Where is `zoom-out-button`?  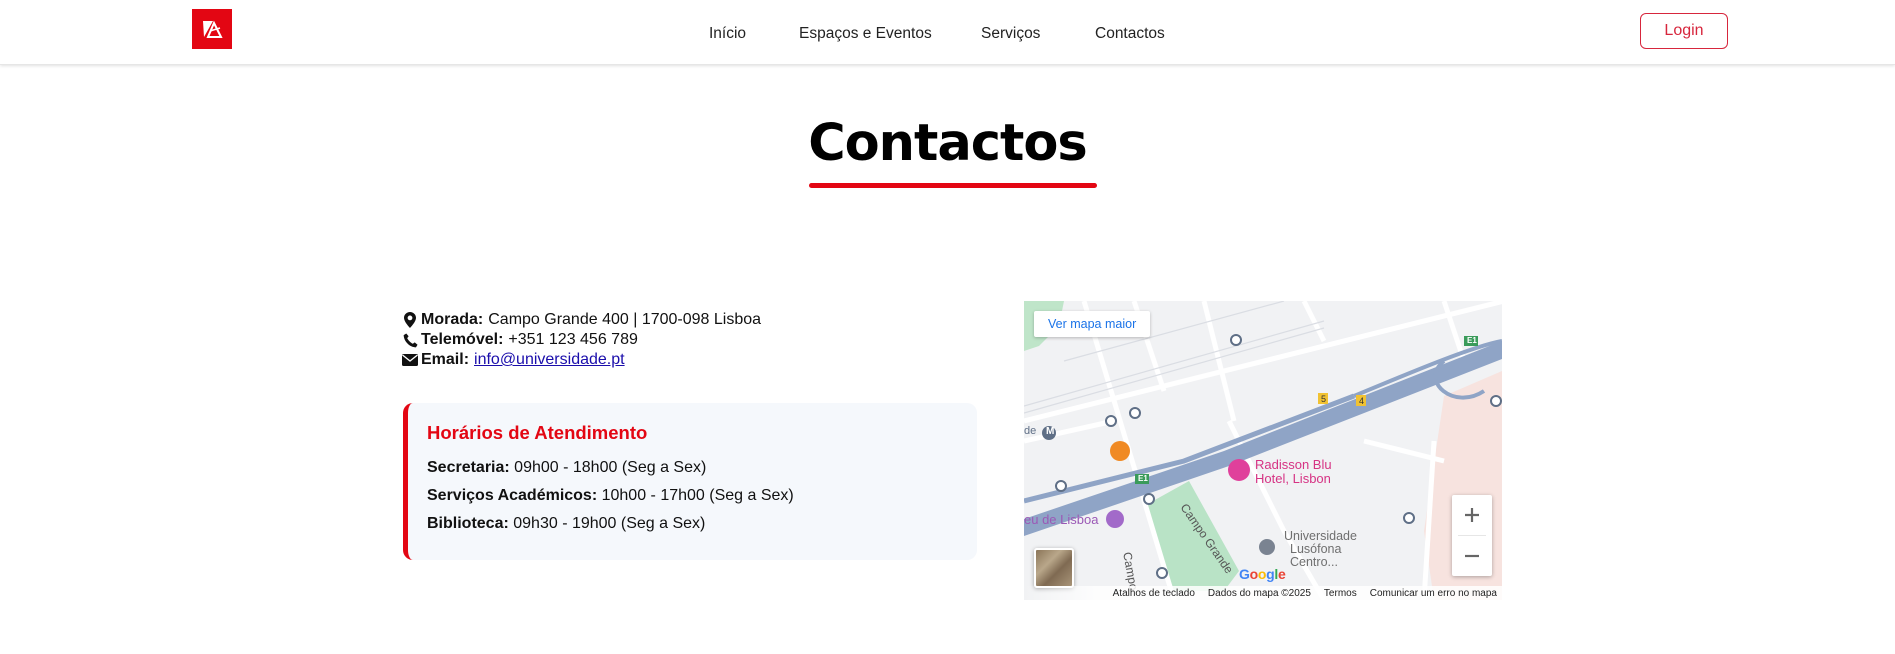
zoom-out-button is located at coordinates (1472, 556).